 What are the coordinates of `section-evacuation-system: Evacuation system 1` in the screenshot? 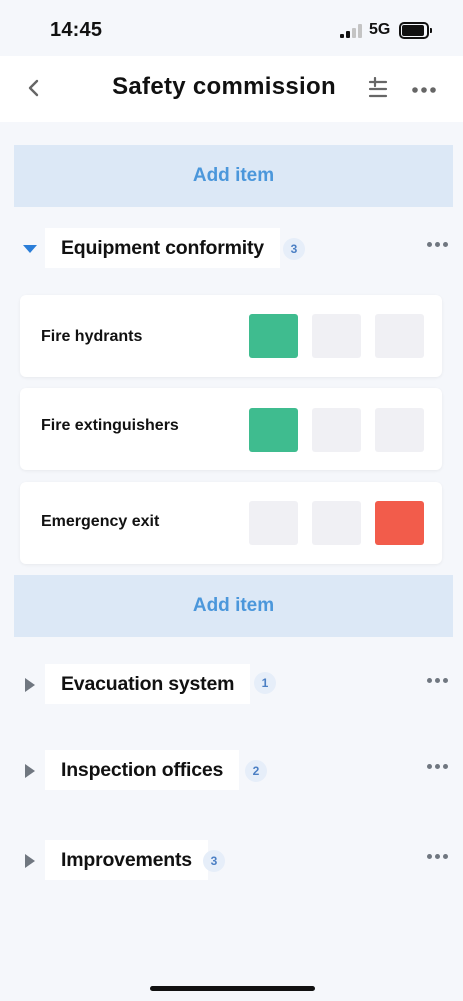 It's located at (231, 686).